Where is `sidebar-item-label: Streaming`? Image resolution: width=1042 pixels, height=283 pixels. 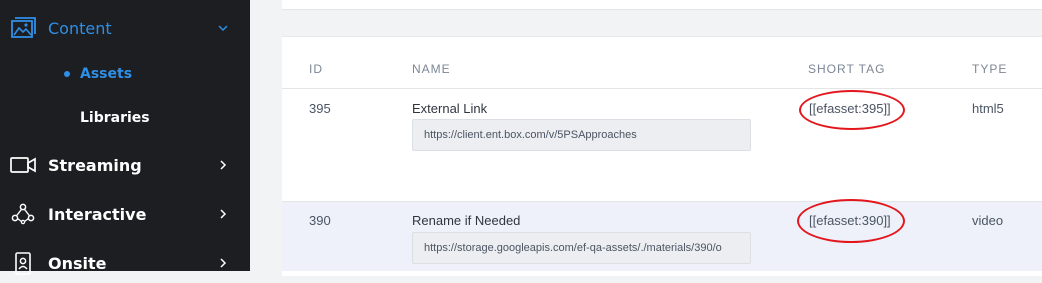 sidebar-item-label: Streaming is located at coordinates (95, 165).